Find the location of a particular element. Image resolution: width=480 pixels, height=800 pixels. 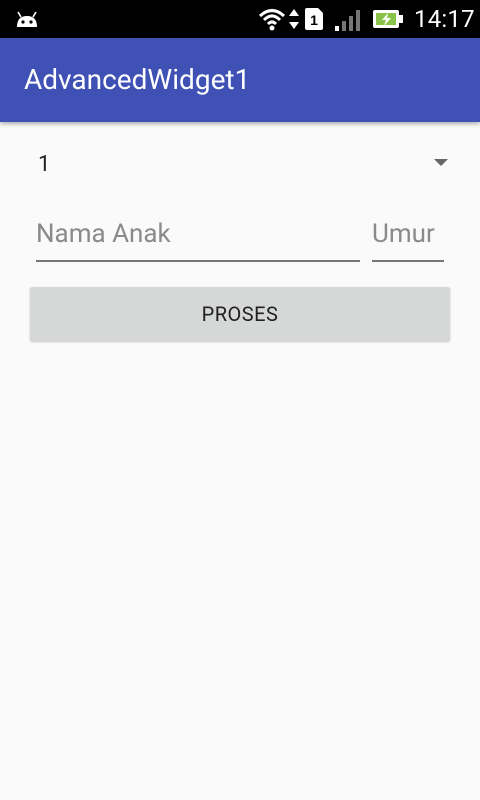

status-time: 14:17 is located at coordinates (444, 19).